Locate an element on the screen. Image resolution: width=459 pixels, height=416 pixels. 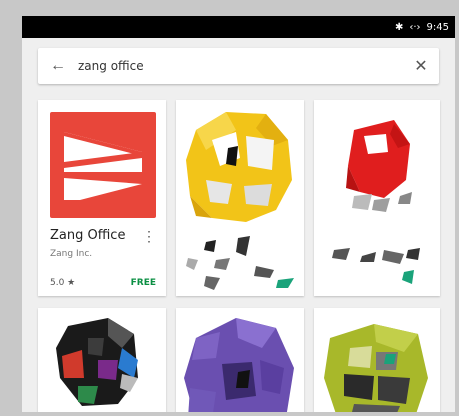
app-developer: Zang Inc. is located at coordinates (71, 254).